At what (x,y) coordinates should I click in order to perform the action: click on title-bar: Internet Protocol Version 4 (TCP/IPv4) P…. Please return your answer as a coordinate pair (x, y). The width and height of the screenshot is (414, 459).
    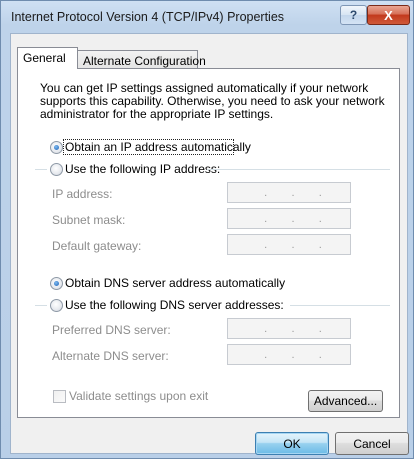
    Looking at the image, I should click on (207, 17).